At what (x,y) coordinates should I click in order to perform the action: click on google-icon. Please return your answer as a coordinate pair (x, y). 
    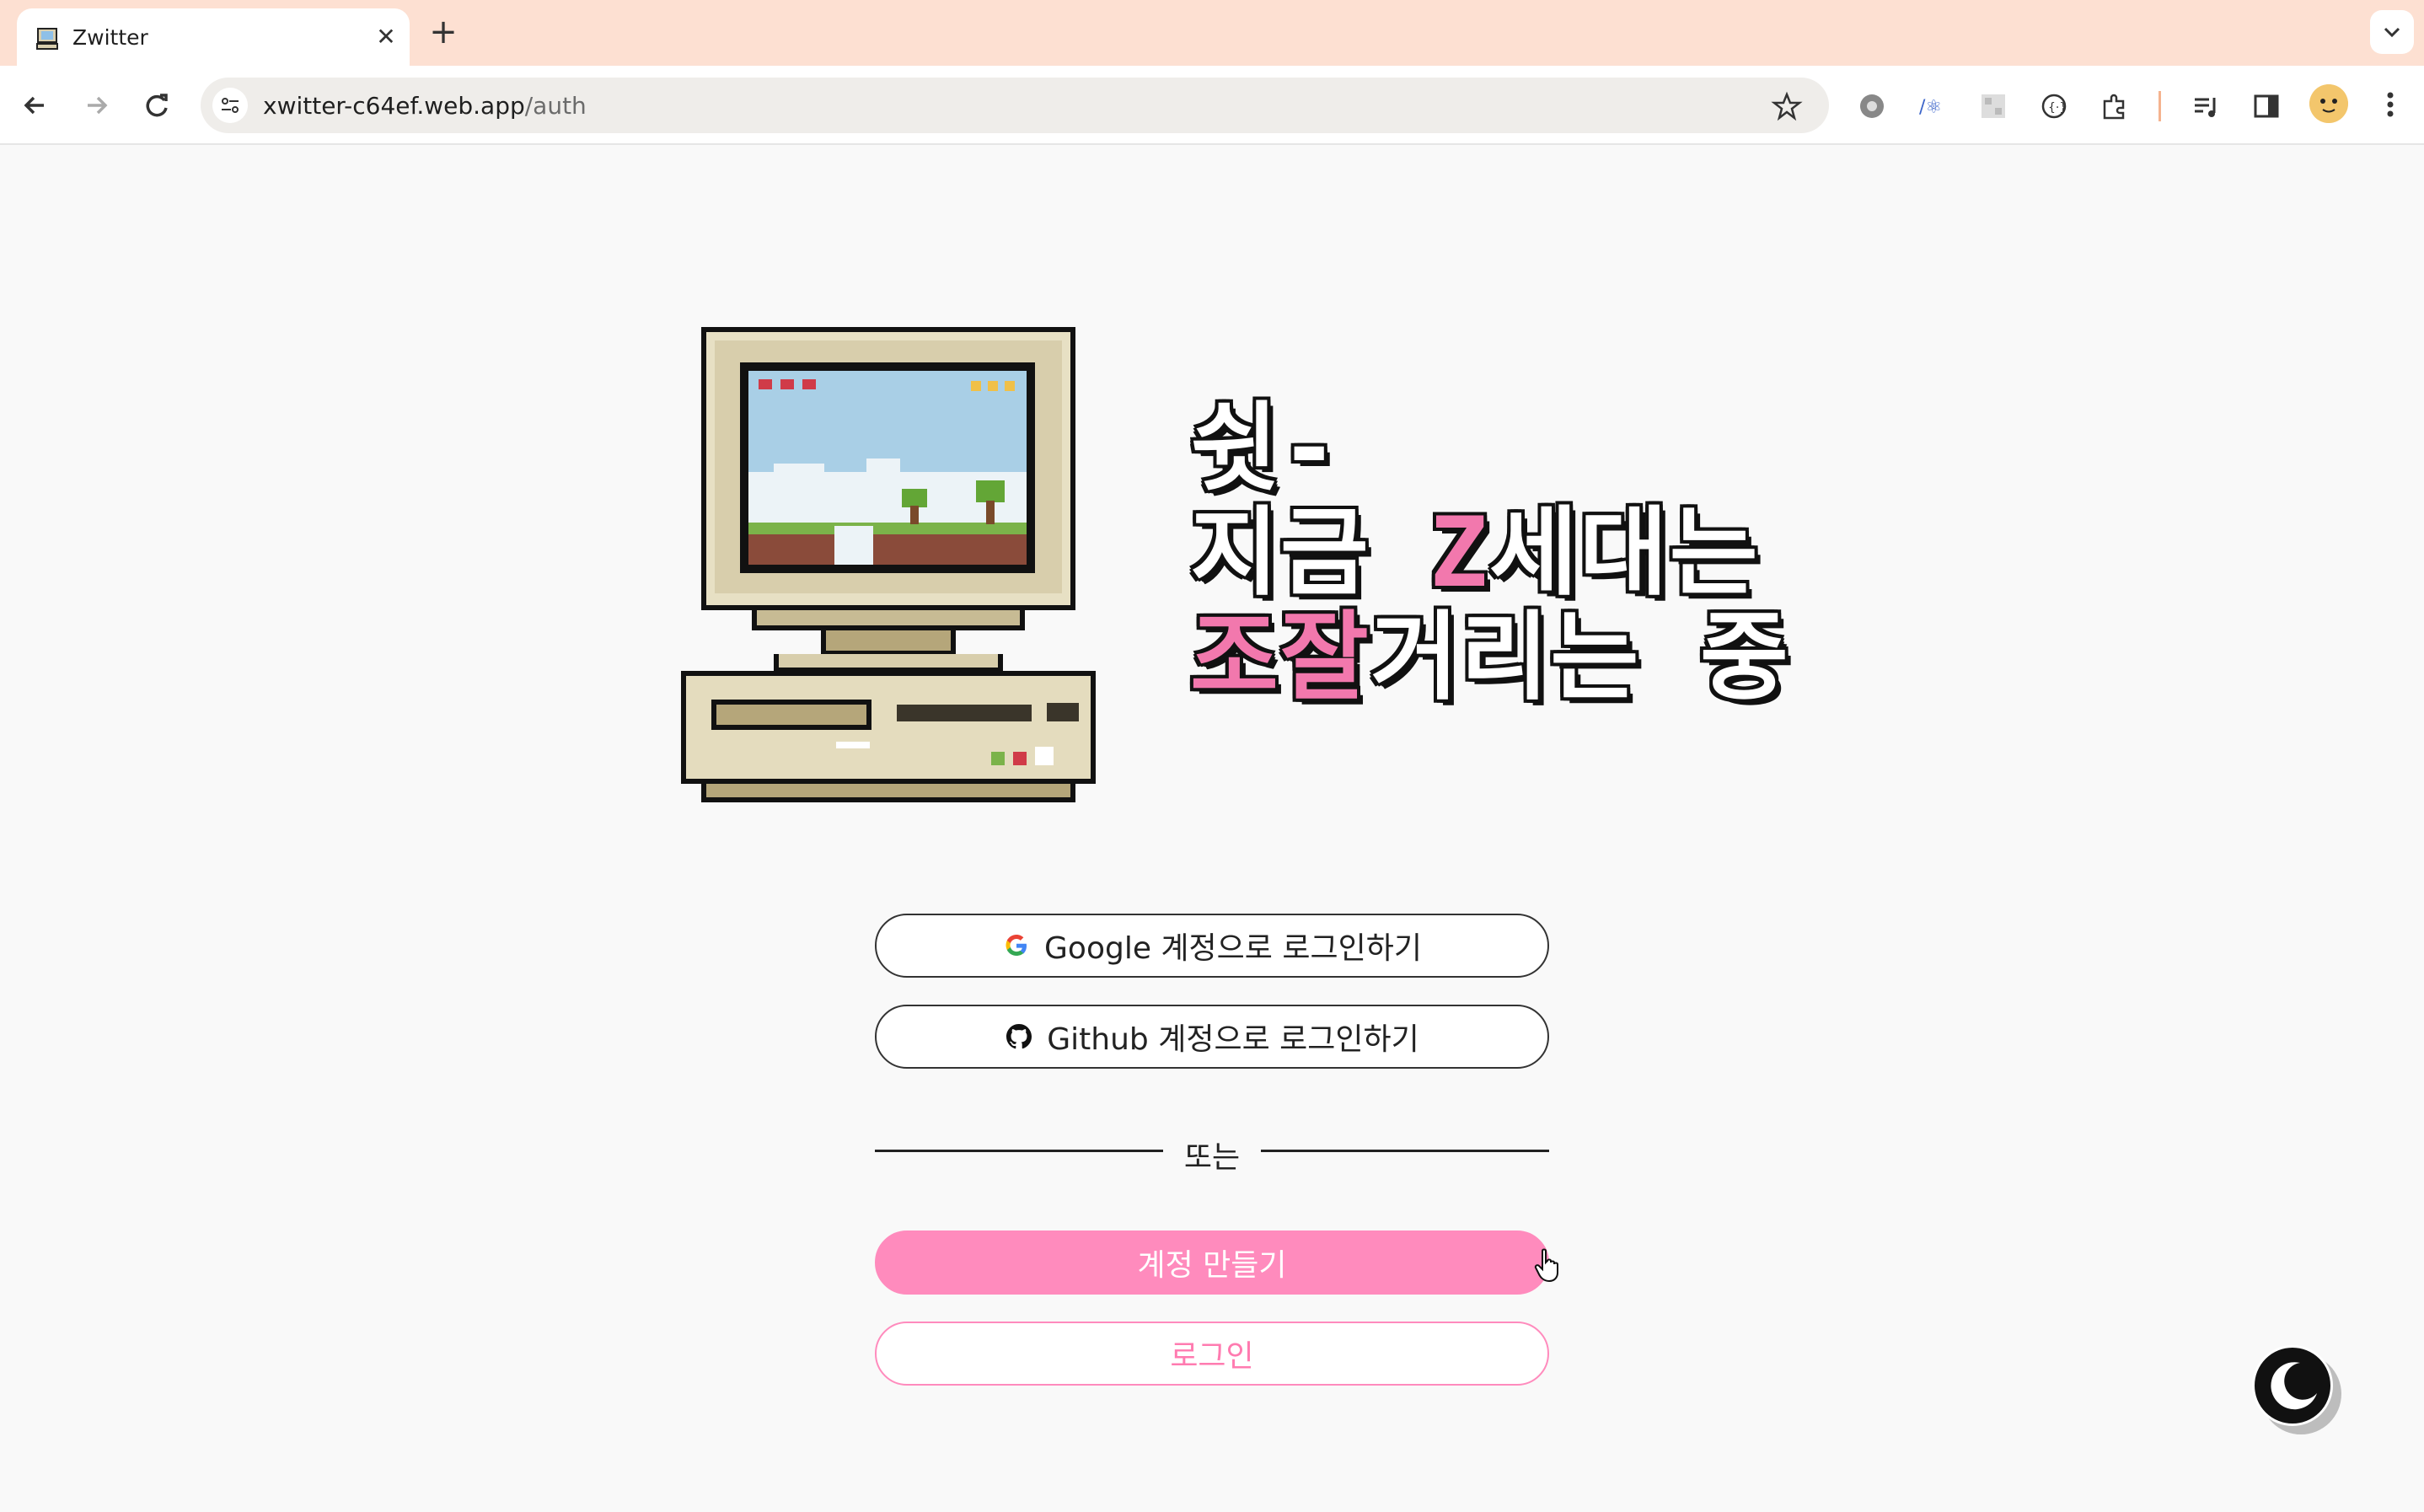
    Looking at the image, I should click on (1017, 945).